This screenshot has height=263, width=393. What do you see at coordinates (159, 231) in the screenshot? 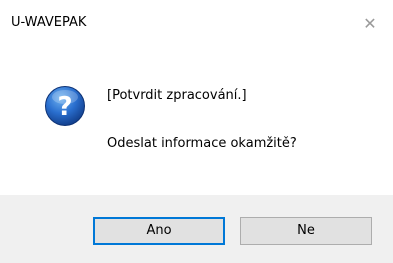
I see `yes-button: Ano` at bounding box center [159, 231].